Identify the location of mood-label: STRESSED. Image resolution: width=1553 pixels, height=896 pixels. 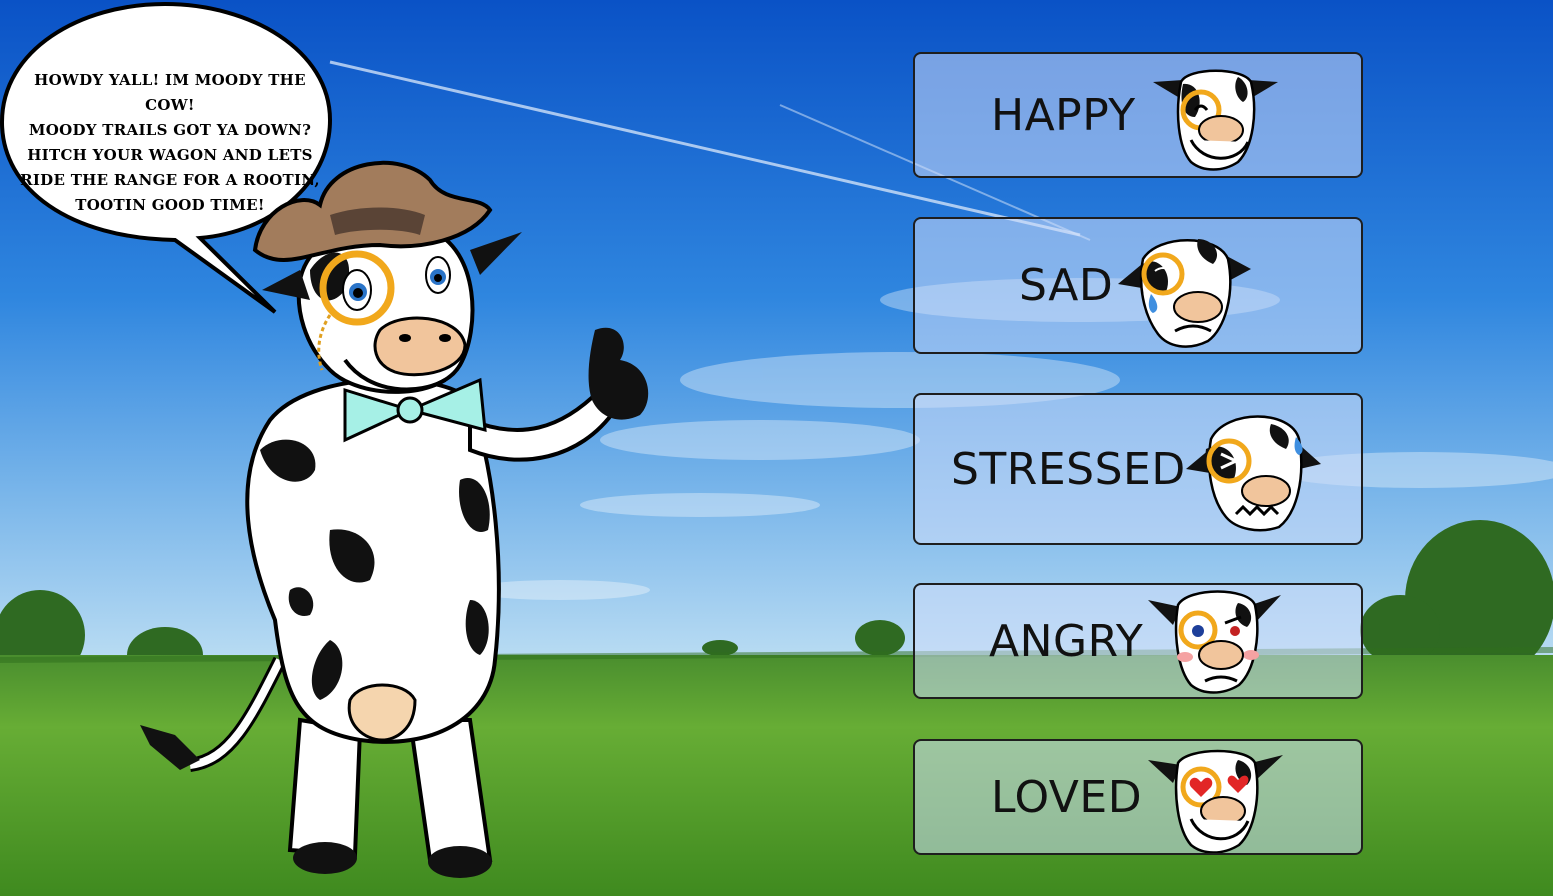
(1068, 469).